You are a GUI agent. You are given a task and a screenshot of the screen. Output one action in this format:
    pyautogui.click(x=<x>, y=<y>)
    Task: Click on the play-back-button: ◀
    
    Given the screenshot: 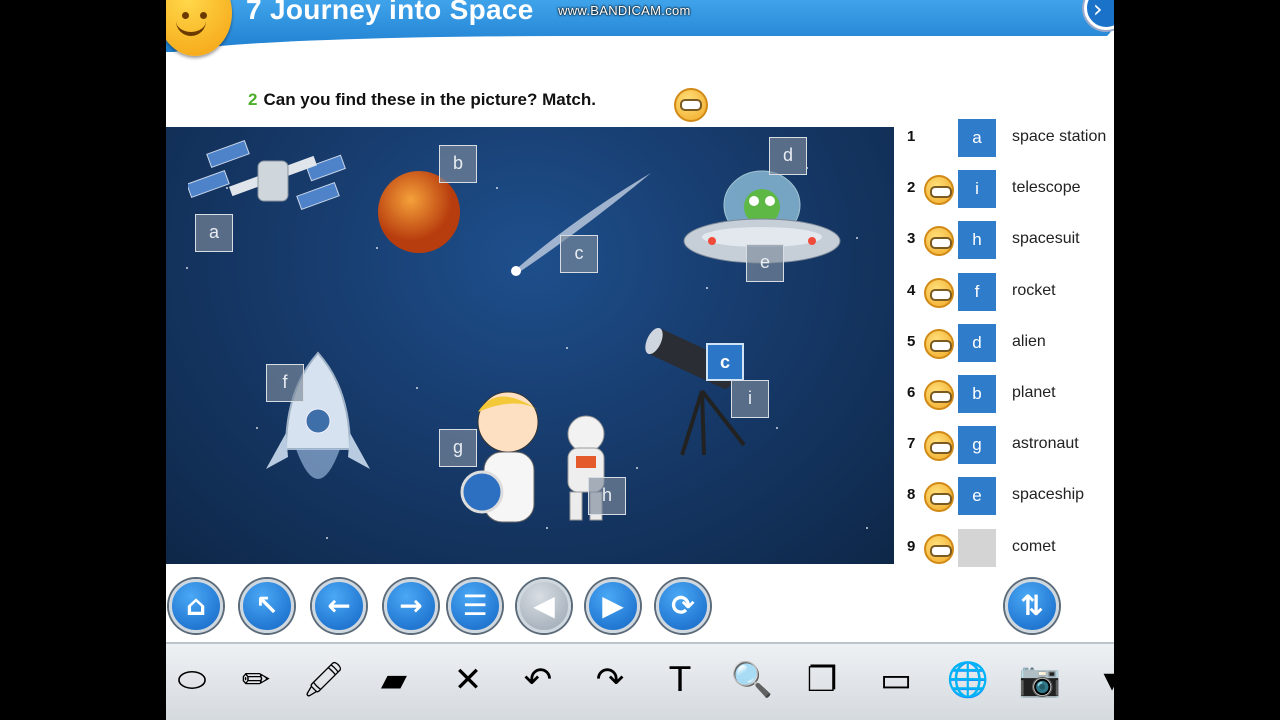 What is the action you would take?
    pyautogui.click(x=544, y=606)
    